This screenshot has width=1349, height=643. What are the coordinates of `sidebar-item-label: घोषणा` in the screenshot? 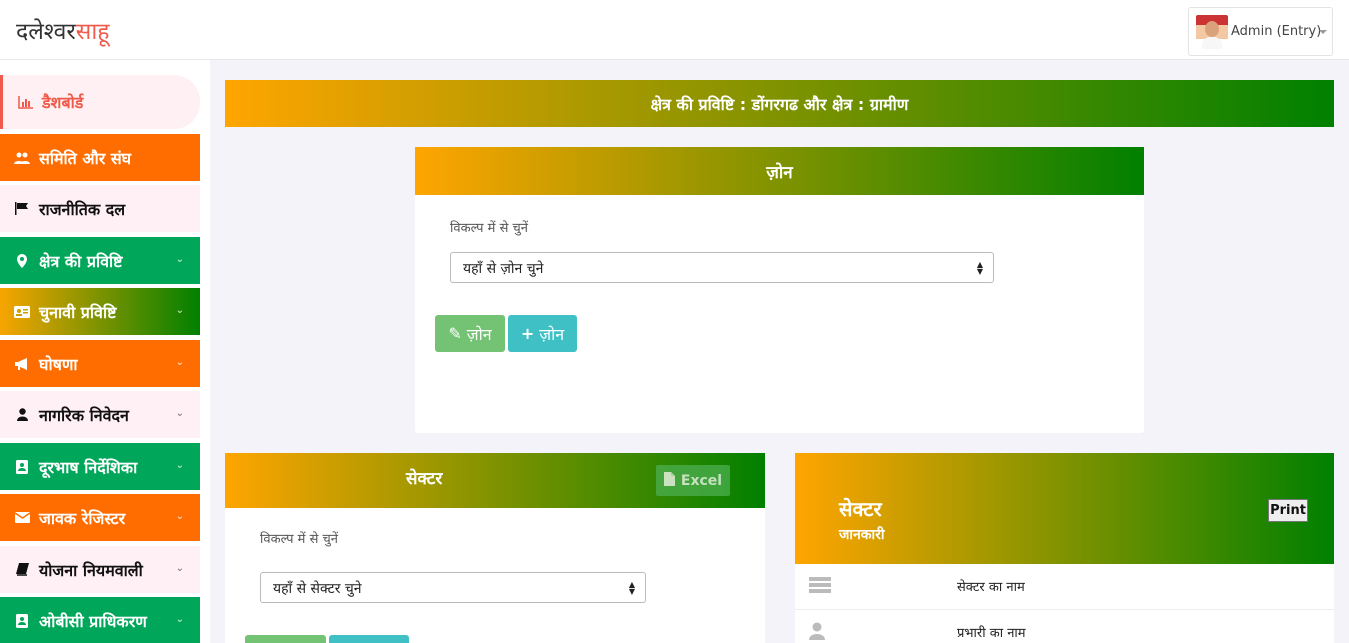 It's located at (58, 364).